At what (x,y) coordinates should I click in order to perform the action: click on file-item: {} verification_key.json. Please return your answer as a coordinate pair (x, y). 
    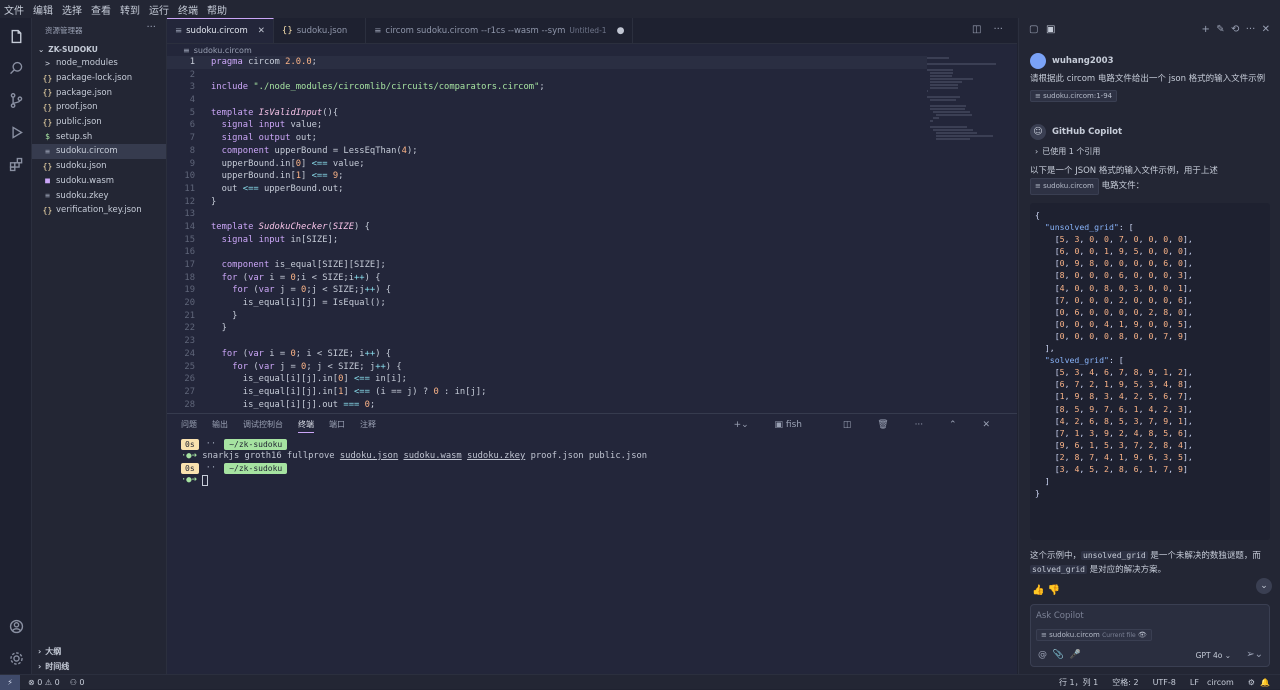
    Looking at the image, I should click on (99, 210).